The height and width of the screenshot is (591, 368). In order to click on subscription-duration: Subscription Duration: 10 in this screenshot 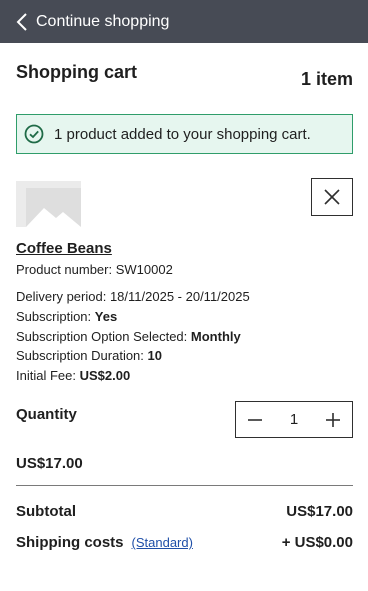, I will do `click(89, 355)`.